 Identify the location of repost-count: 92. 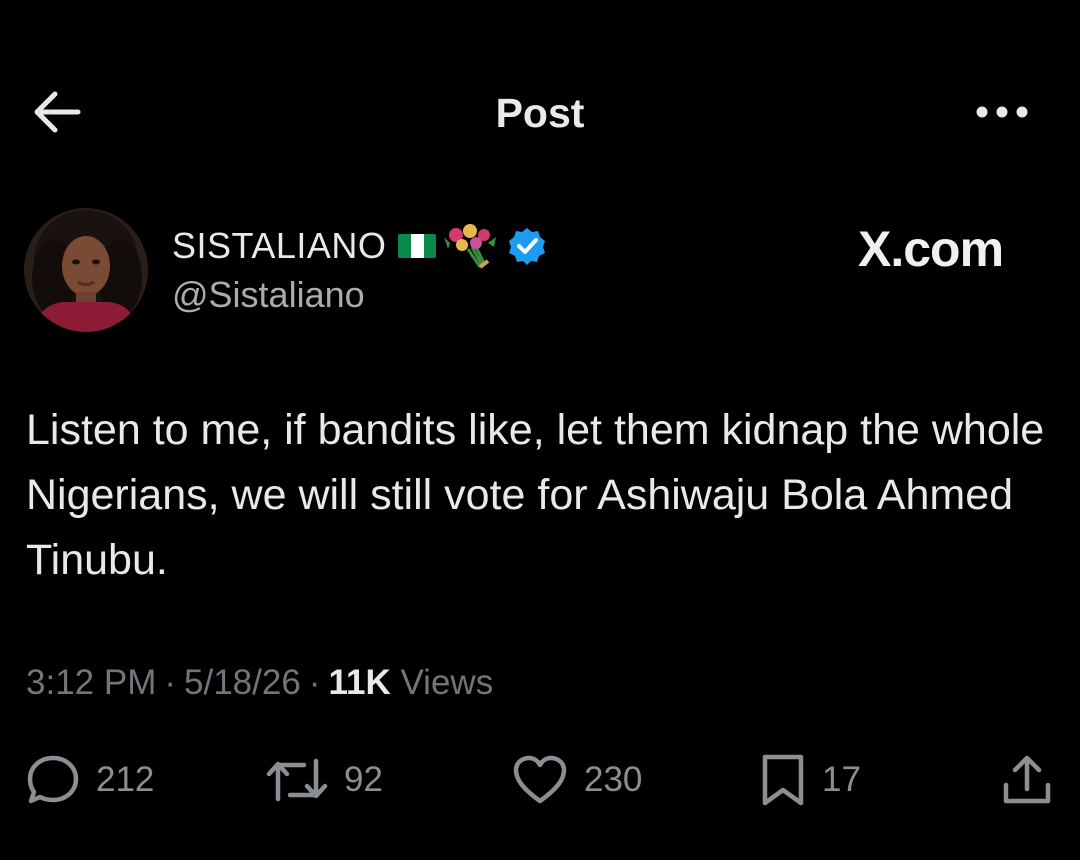
(363, 779).